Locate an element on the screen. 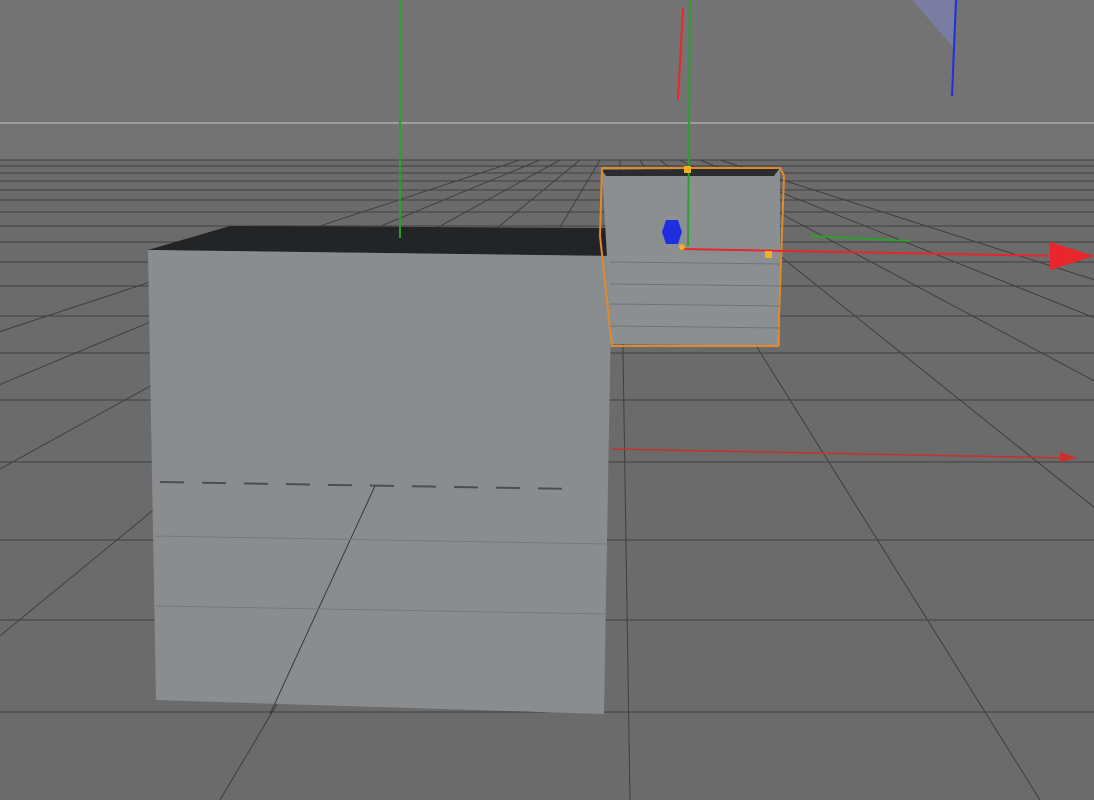 The height and width of the screenshot is (800, 1094). cube-selected-face is located at coordinates (691, 257).